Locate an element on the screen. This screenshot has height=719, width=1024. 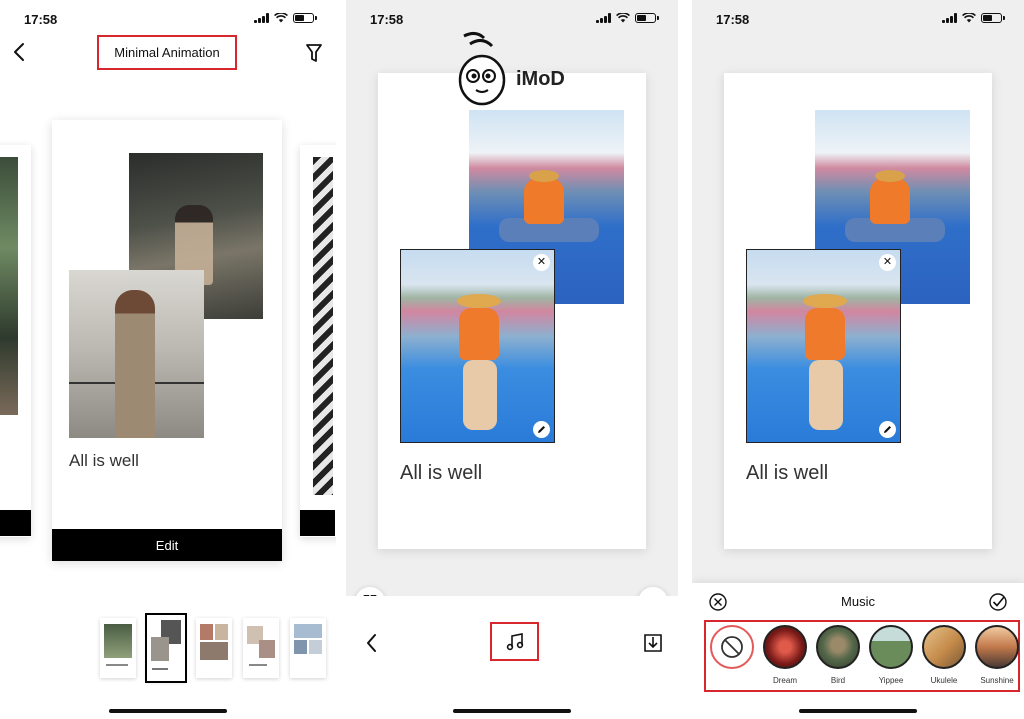
music-note-icon is located at coordinates (514, 641).